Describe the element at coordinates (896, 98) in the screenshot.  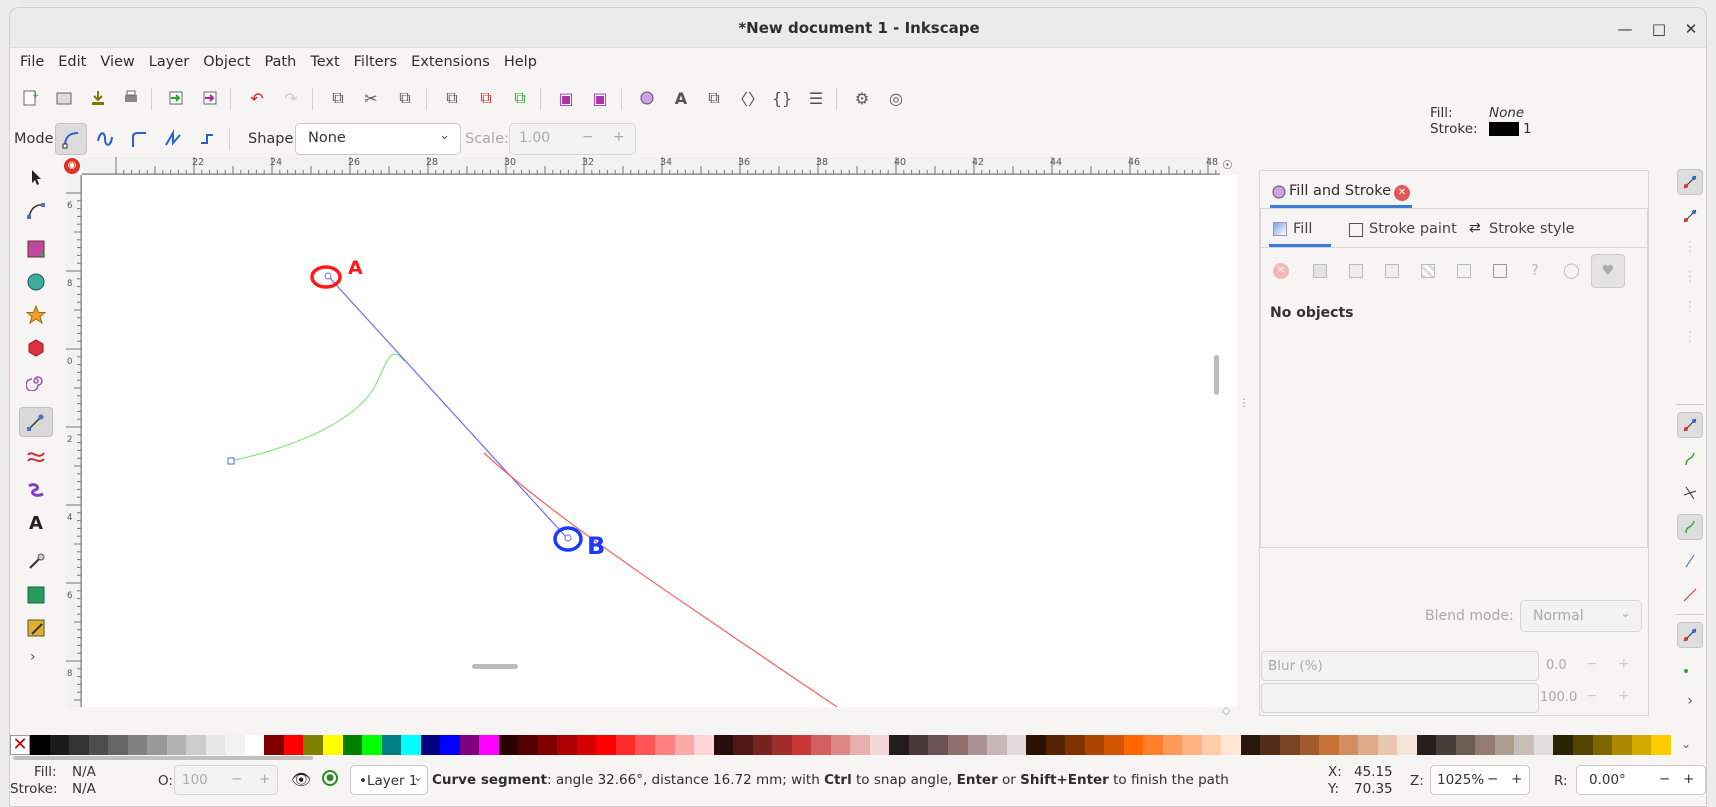
I see `document-properties-icon: ◎` at that location.